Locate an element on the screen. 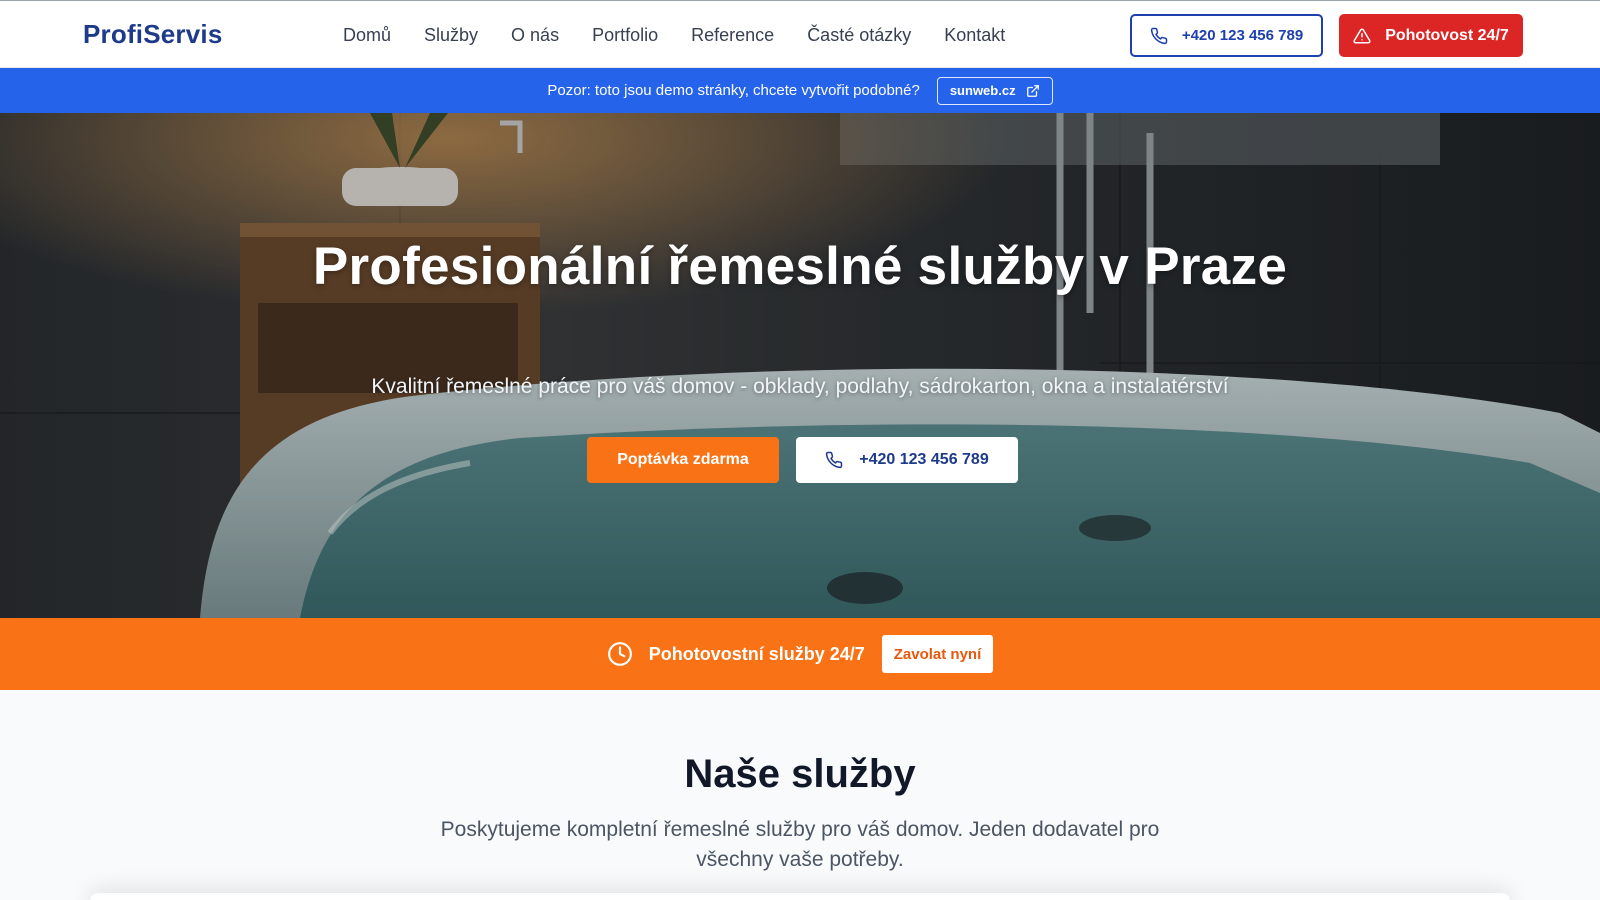 The width and height of the screenshot is (1600, 900). emergency-strip-content: Pohotovostní služby 24/7 Zavolat nyní is located at coordinates (800, 654).